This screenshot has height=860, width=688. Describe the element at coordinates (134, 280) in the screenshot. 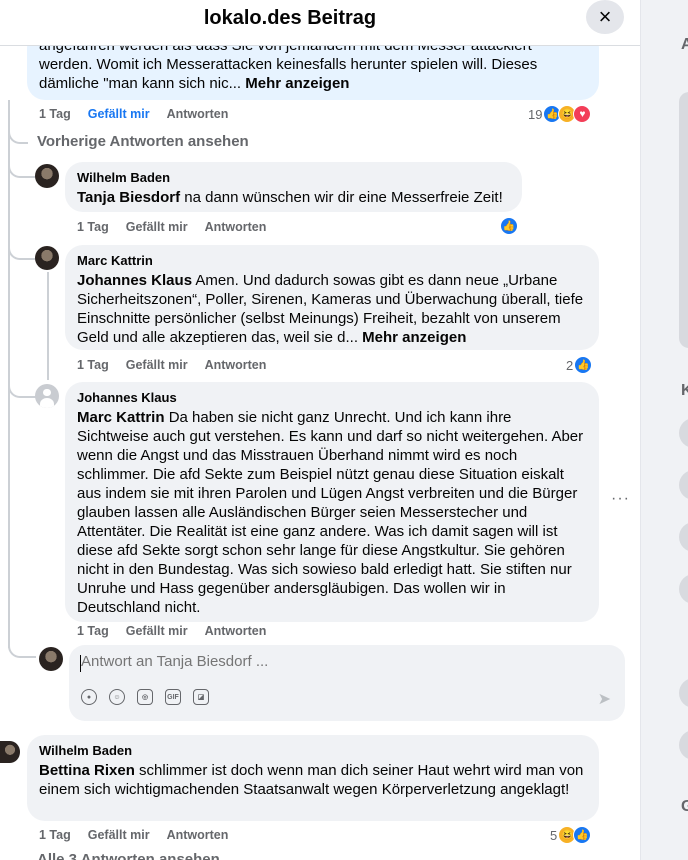

I see `mention-link: Johannes Klaus` at that location.